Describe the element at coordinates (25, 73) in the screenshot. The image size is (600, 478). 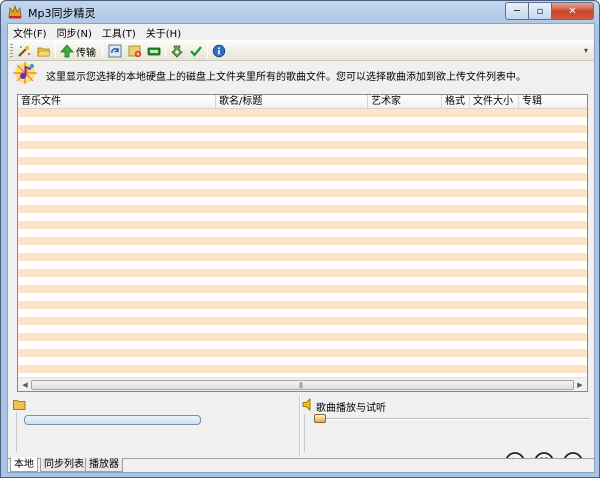
I see `music-note-icon` at that location.